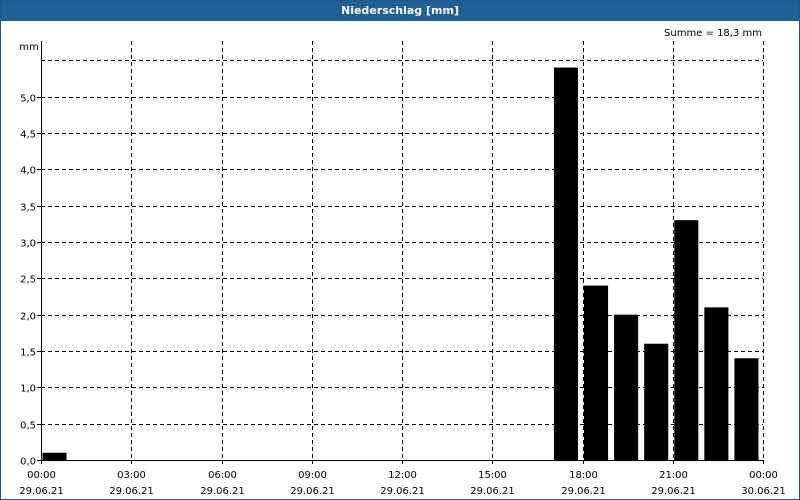 The height and width of the screenshot is (500, 800). Describe the element at coordinates (583, 475) in the screenshot. I see `x-tick-time-label: 18:00` at that location.